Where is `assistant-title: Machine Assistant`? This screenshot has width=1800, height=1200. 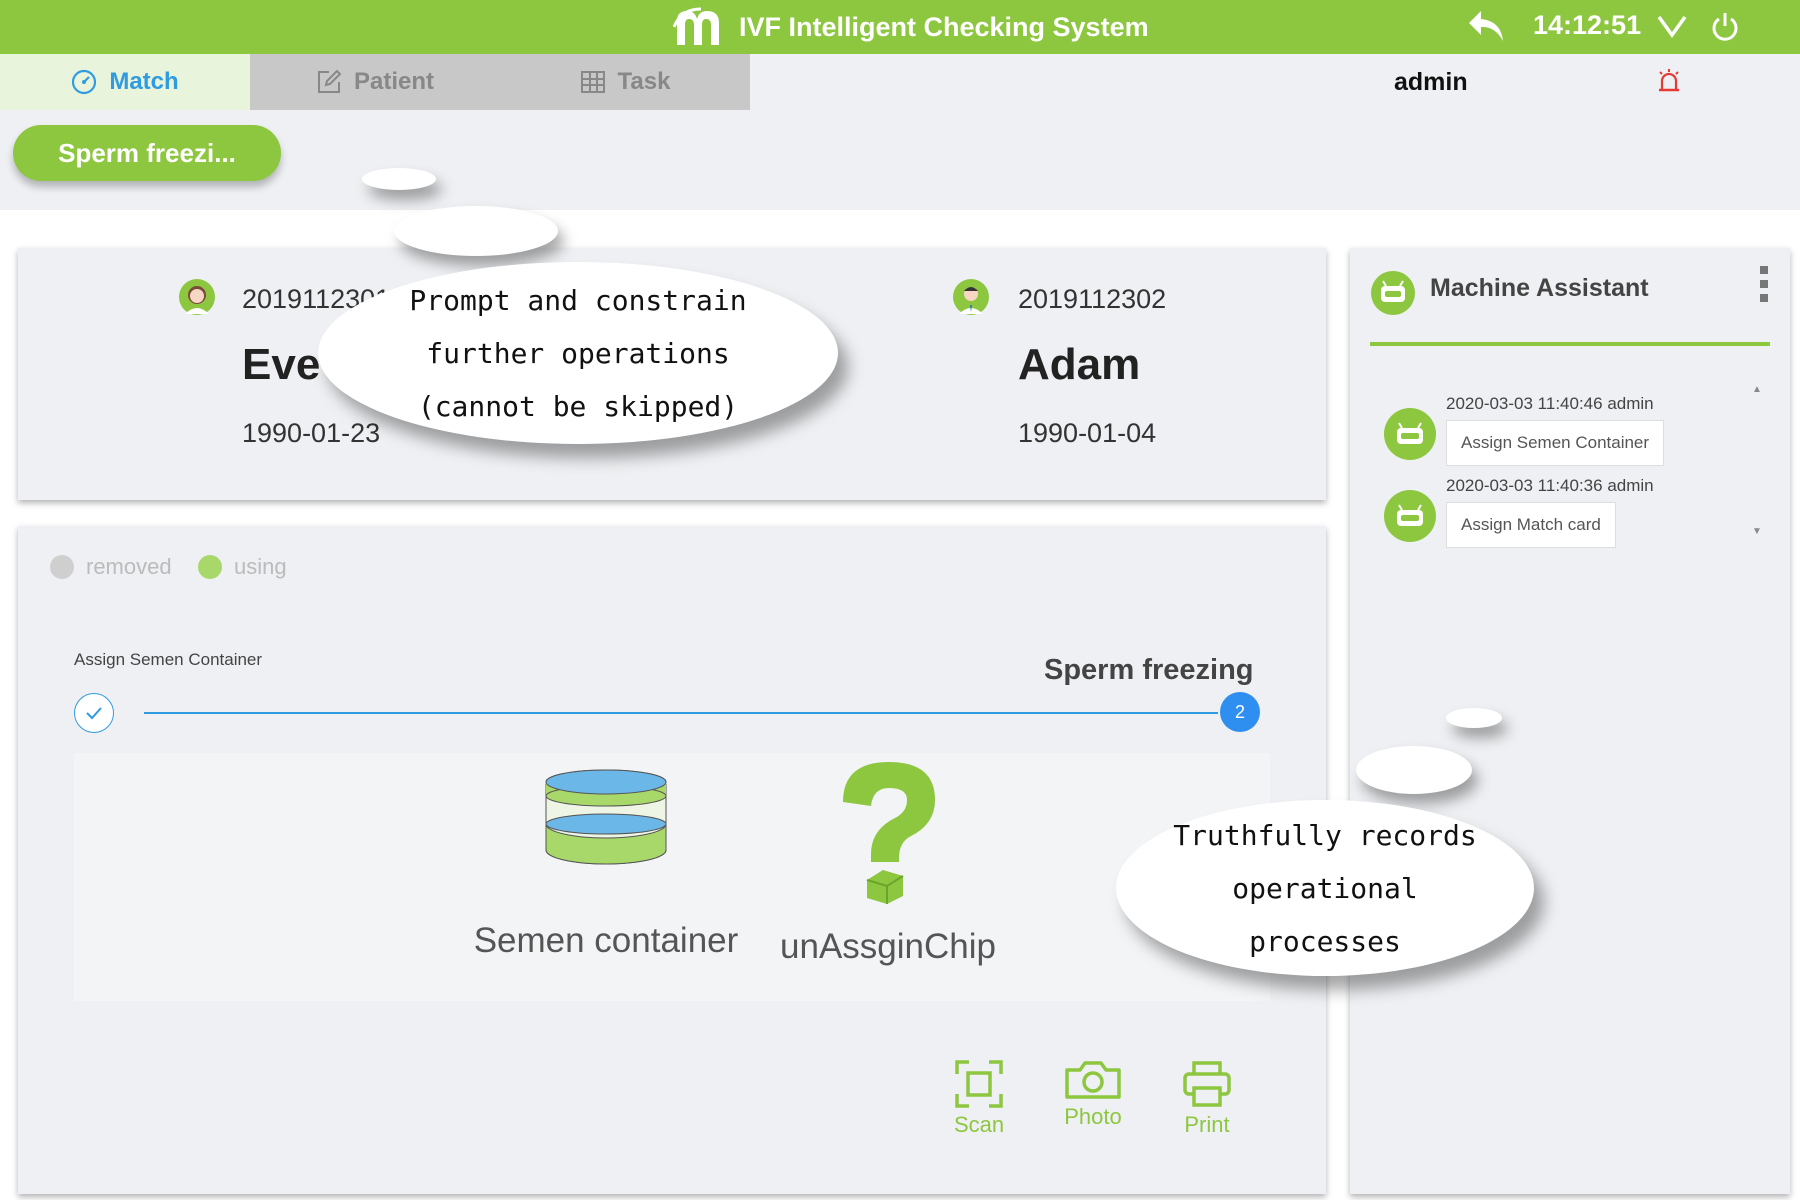 assistant-title: Machine Assistant is located at coordinates (1539, 288).